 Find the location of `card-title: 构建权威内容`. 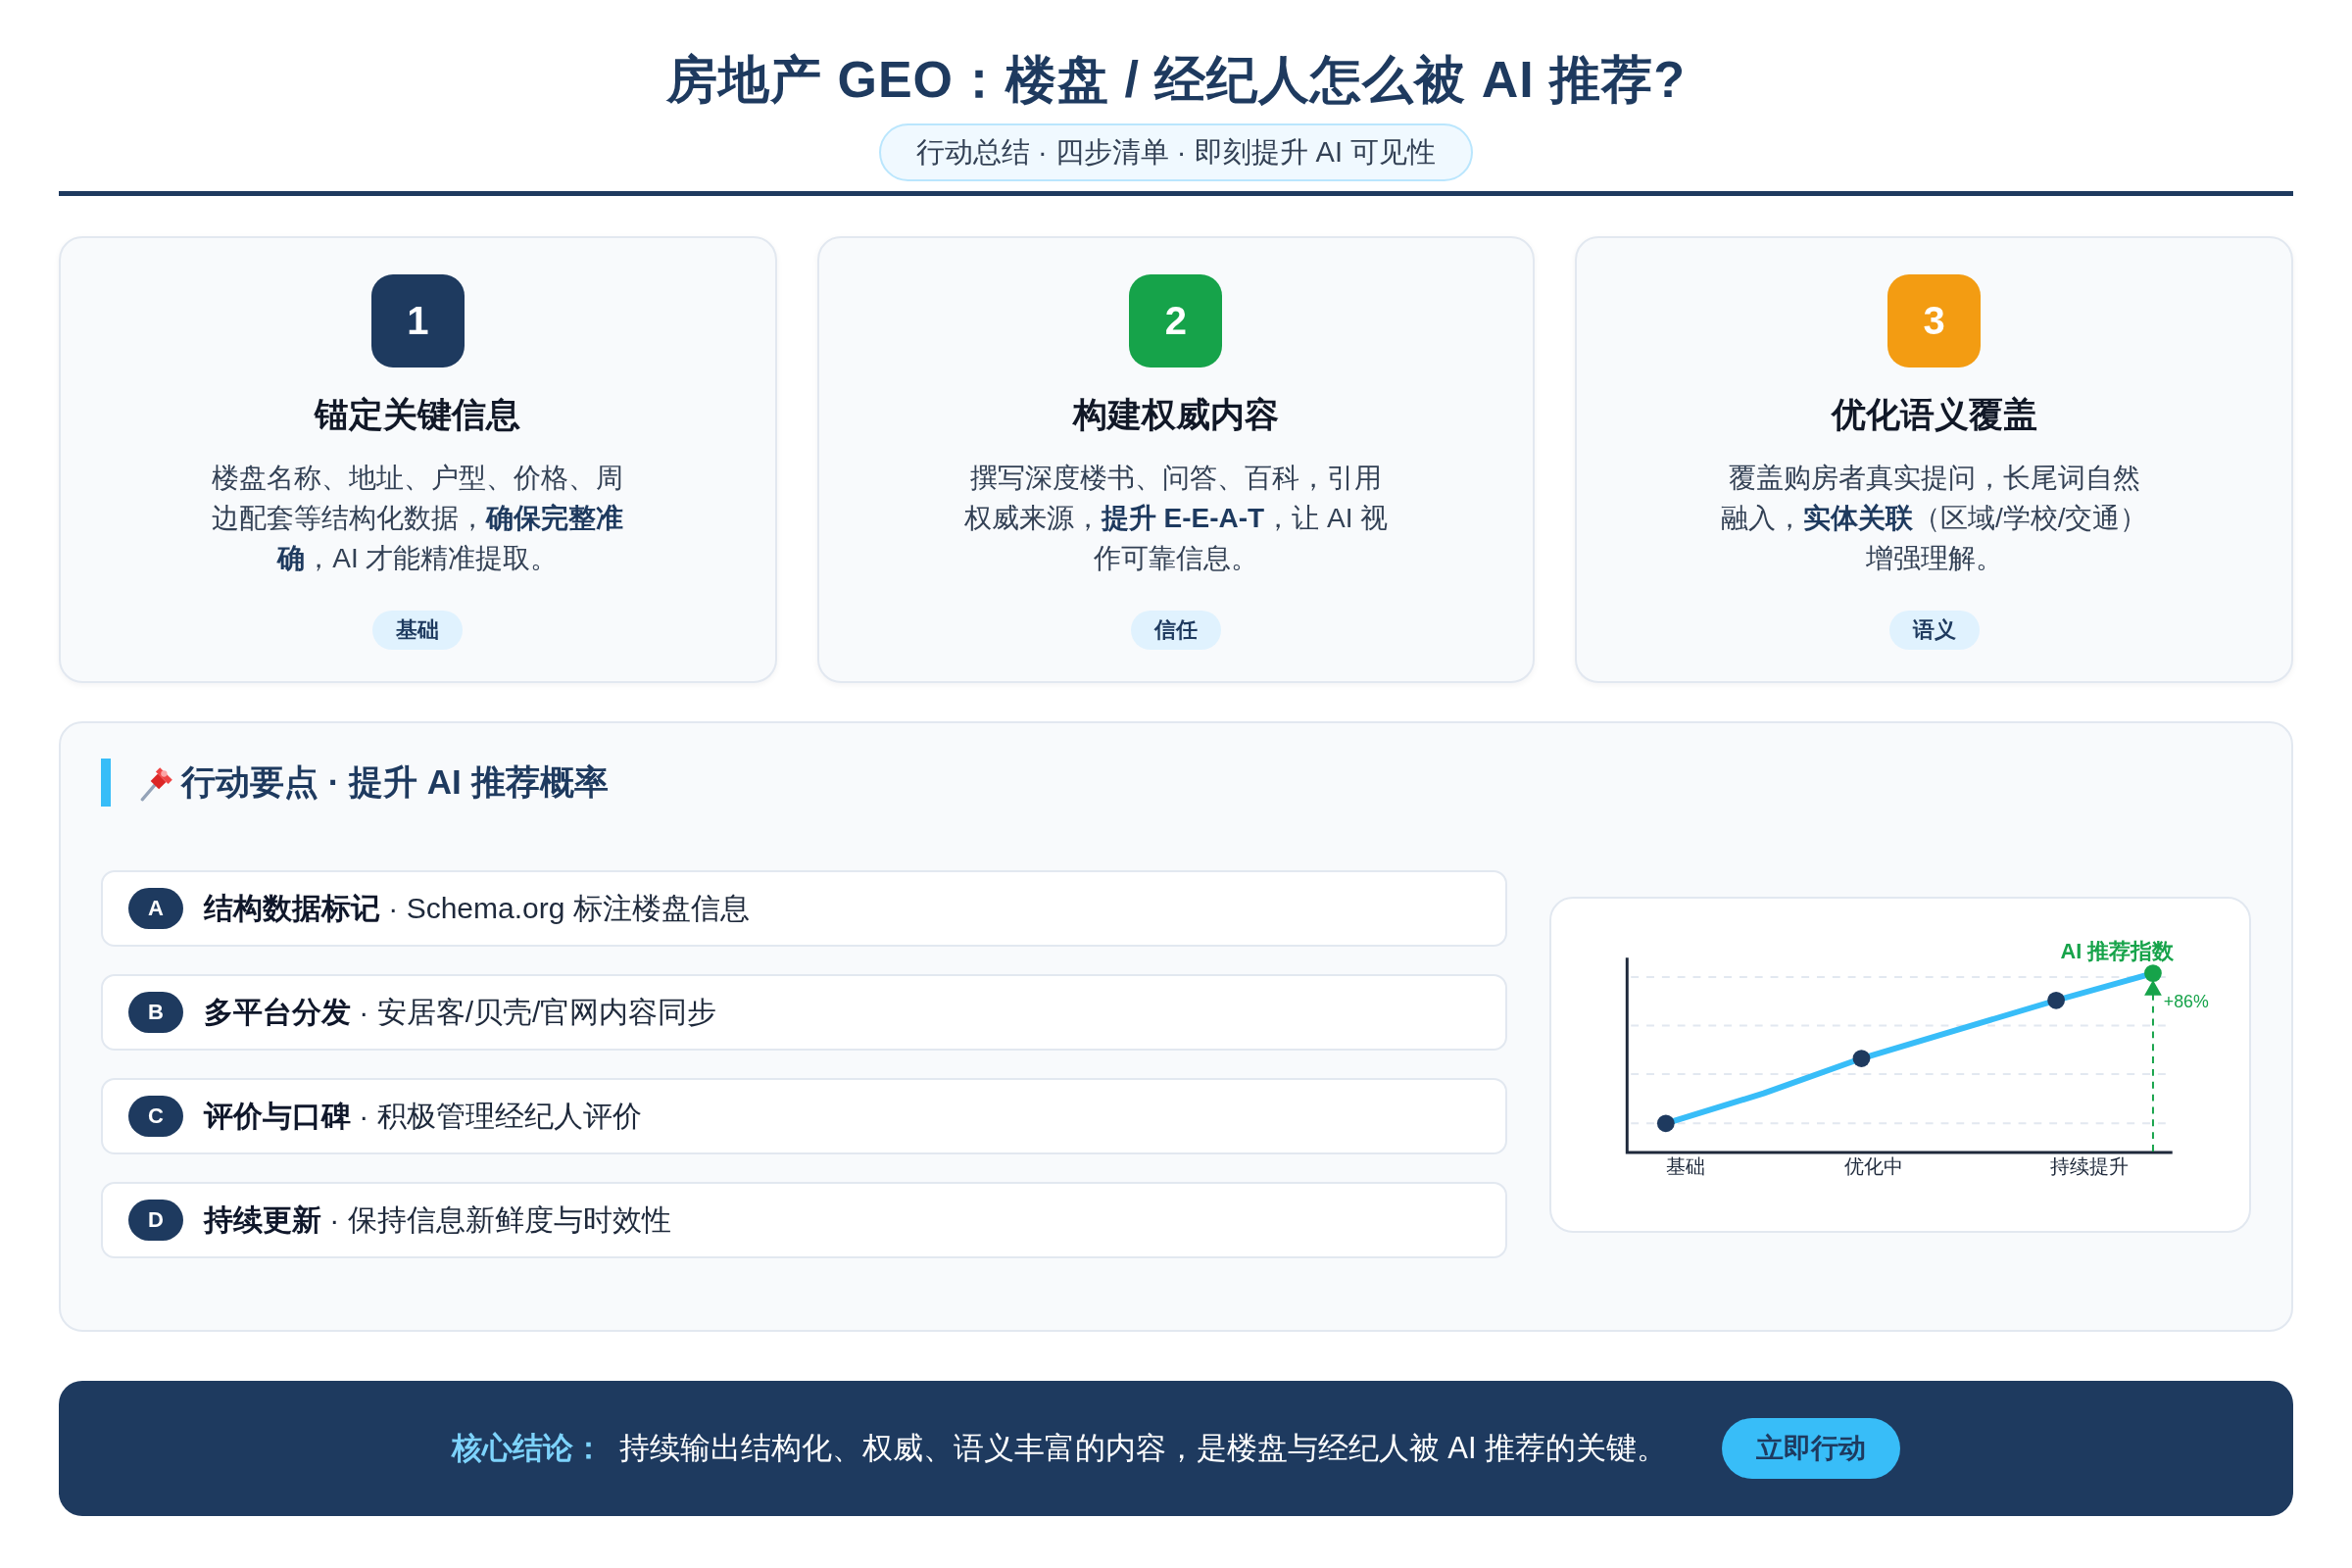

card-title: 构建权威内容 is located at coordinates (1176, 414).